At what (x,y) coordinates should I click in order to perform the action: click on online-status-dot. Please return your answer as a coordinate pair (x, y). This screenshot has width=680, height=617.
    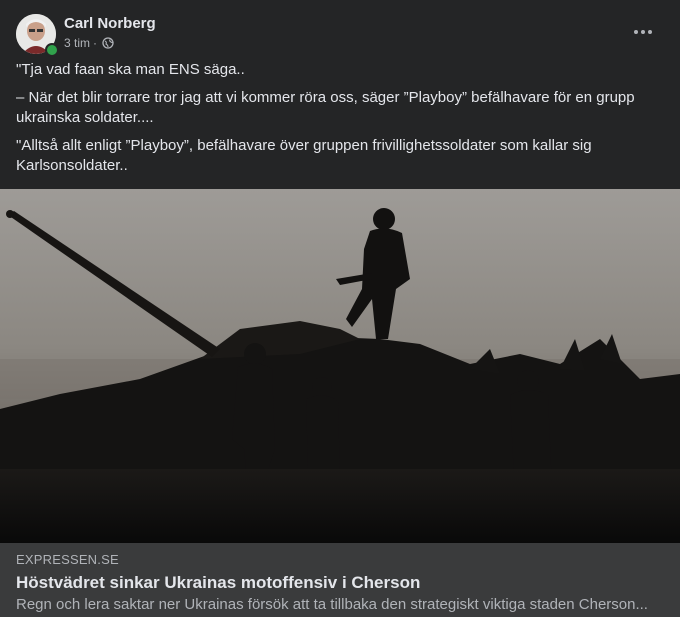
    Looking at the image, I should click on (52, 50).